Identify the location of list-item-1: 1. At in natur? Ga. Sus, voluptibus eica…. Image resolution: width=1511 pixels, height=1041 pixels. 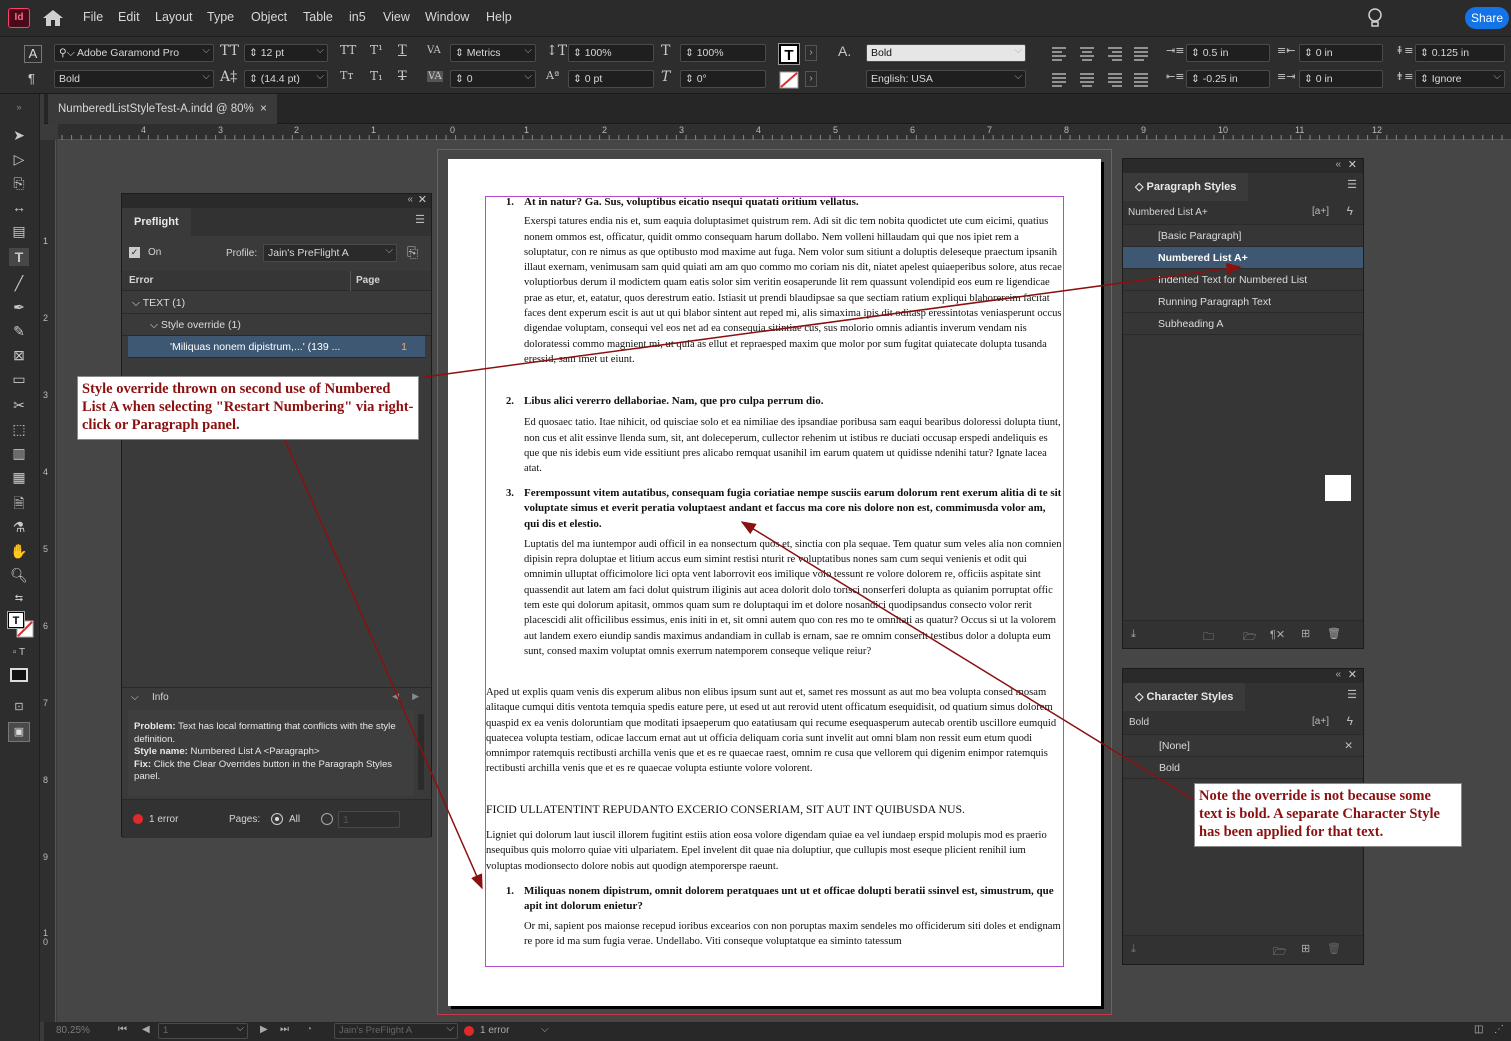
(784, 281).